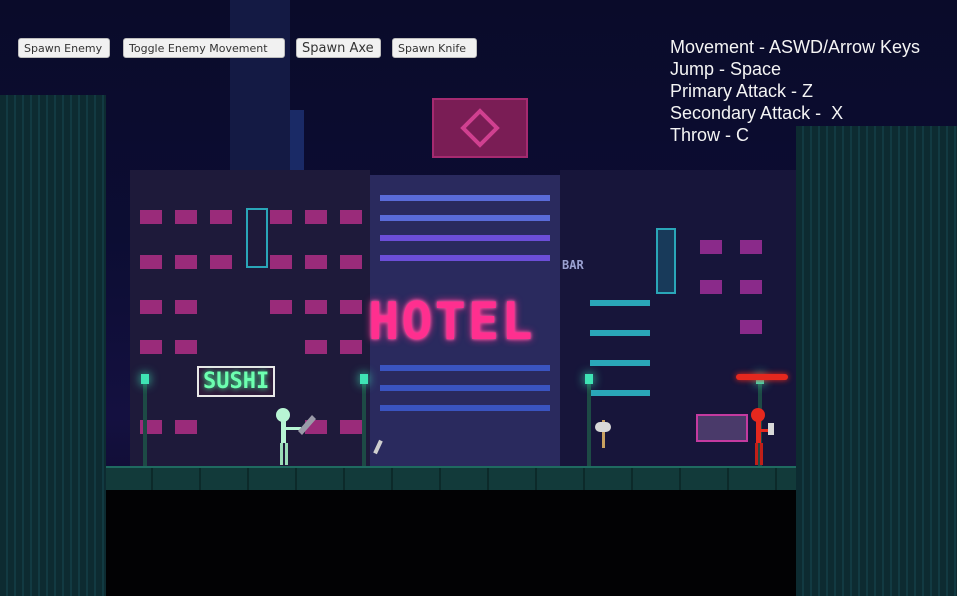 This screenshot has height=596, width=957. I want to click on spawn-enemy-button: Spawn Enemy, so click(64, 48).